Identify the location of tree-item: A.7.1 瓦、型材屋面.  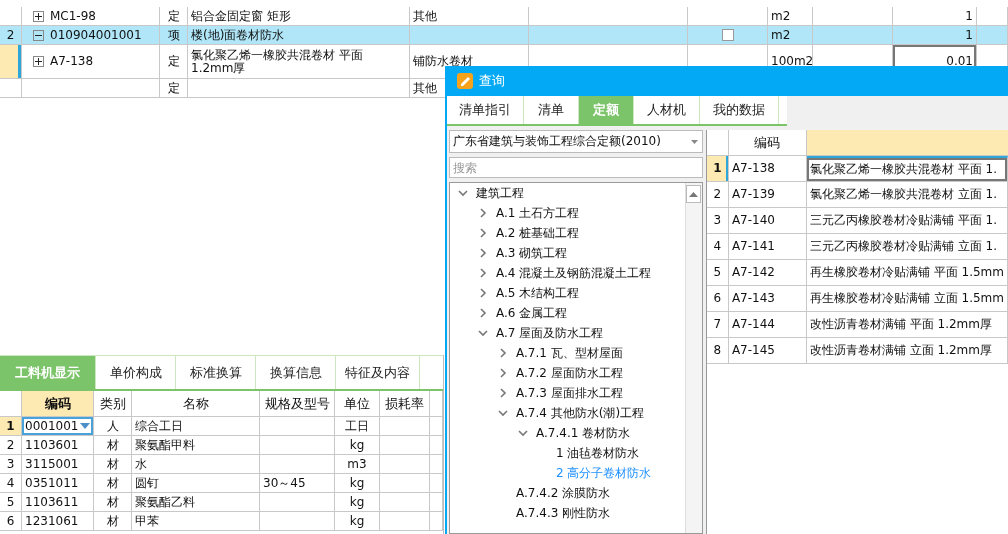
(567, 353).